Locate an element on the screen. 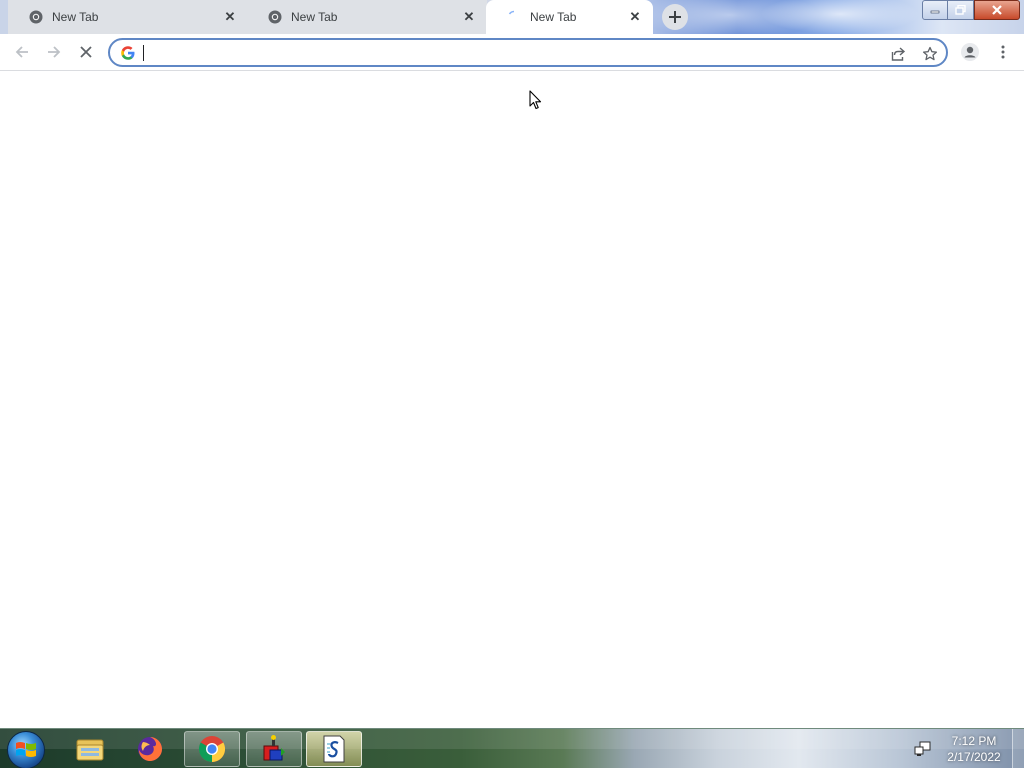 The image size is (1024, 768). app-installer-icon is located at coordinates (274, 748).